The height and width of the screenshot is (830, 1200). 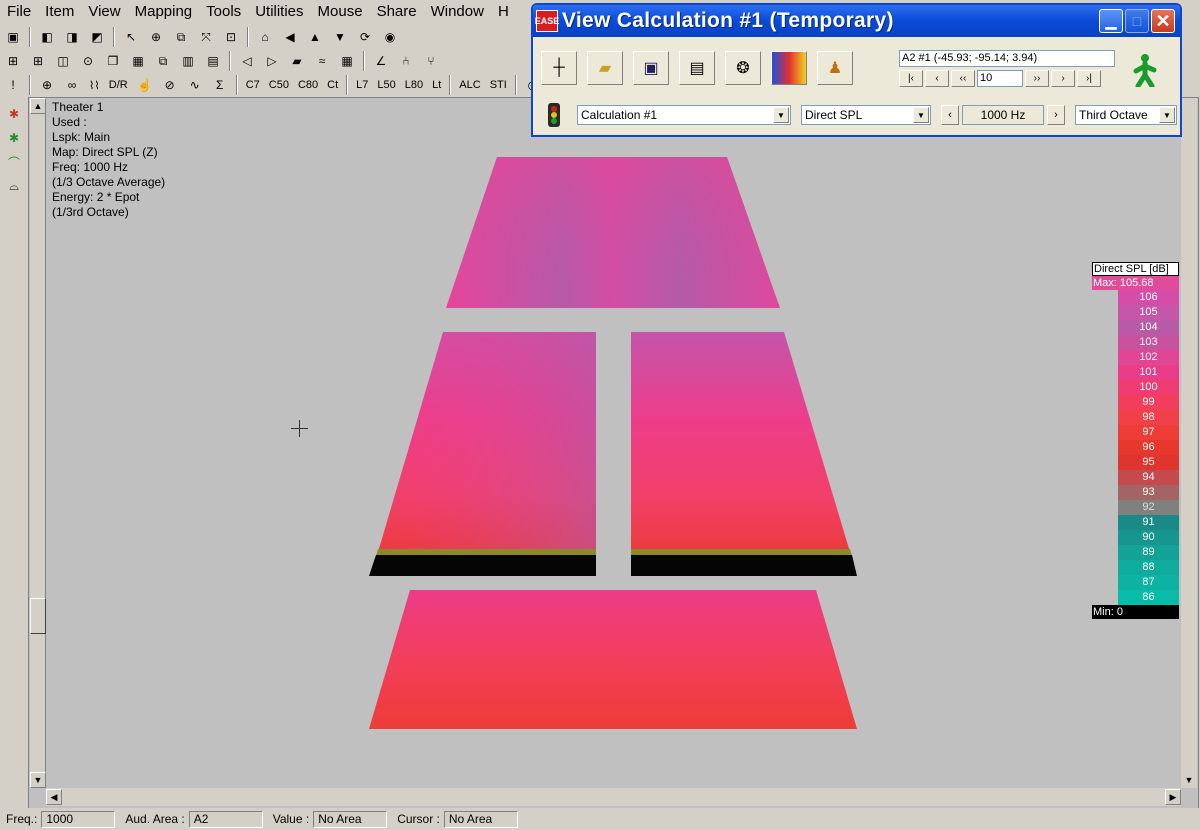 What do you see at coordinates (1148, 432) in the screenshot?
I see `legend-entry: 97` at bounding box center [1148, 432].